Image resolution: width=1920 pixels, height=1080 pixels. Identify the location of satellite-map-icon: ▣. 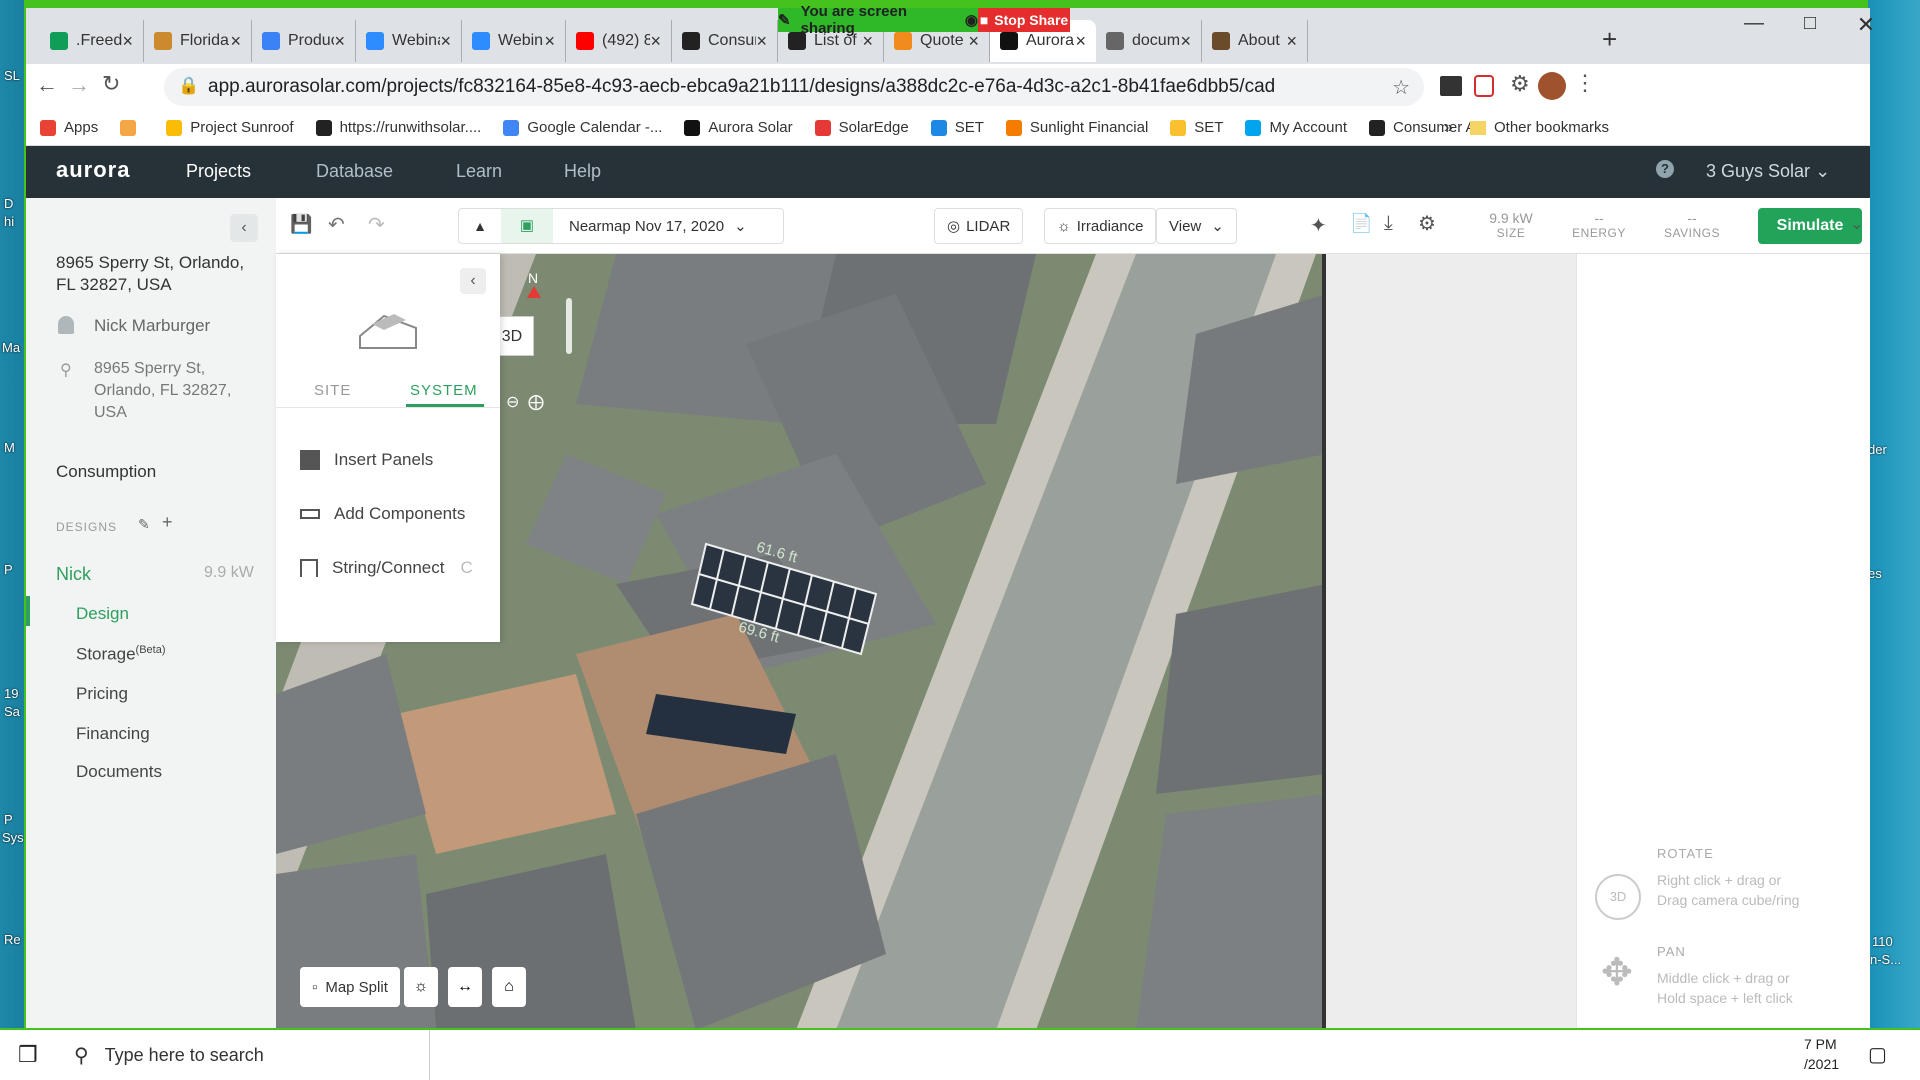
(527, 226).